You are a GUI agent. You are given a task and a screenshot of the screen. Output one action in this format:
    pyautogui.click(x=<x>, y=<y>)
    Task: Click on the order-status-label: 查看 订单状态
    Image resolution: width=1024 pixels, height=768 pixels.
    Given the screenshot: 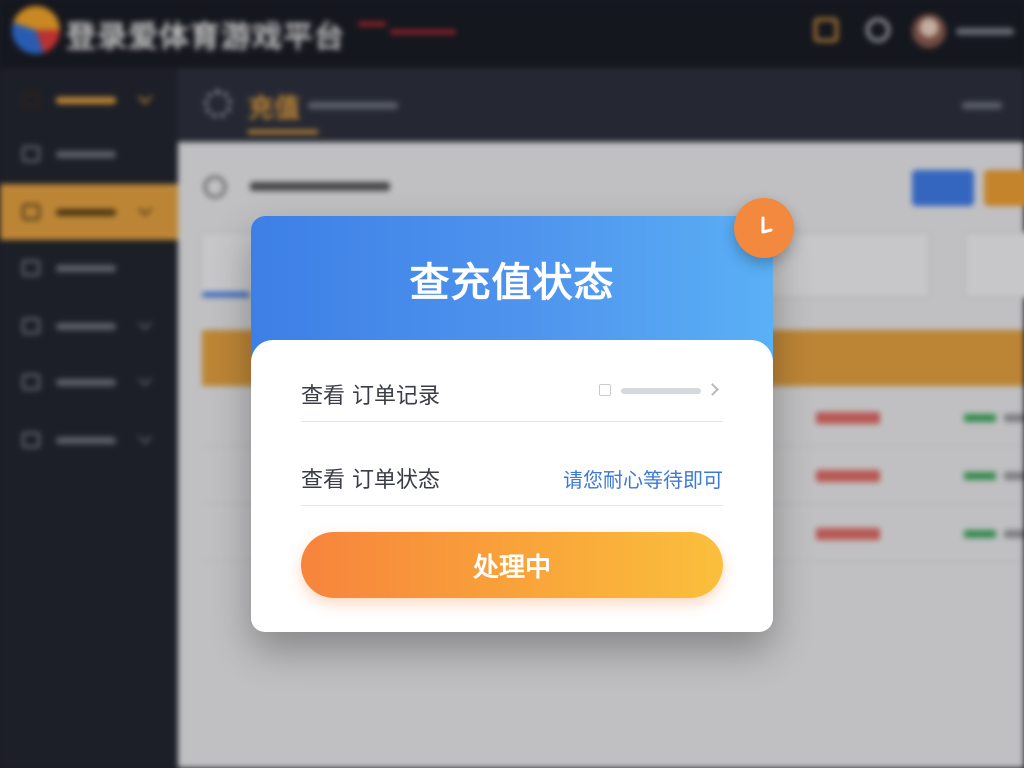 What is the action you would take?
    pyautogui.click(x=370, y=480)
    